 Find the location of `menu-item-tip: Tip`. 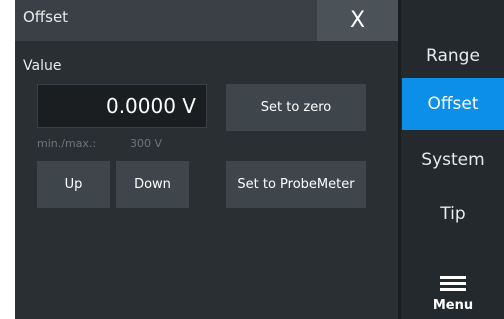

menu-item-tip: Tip is located at coordinates (453, 214).